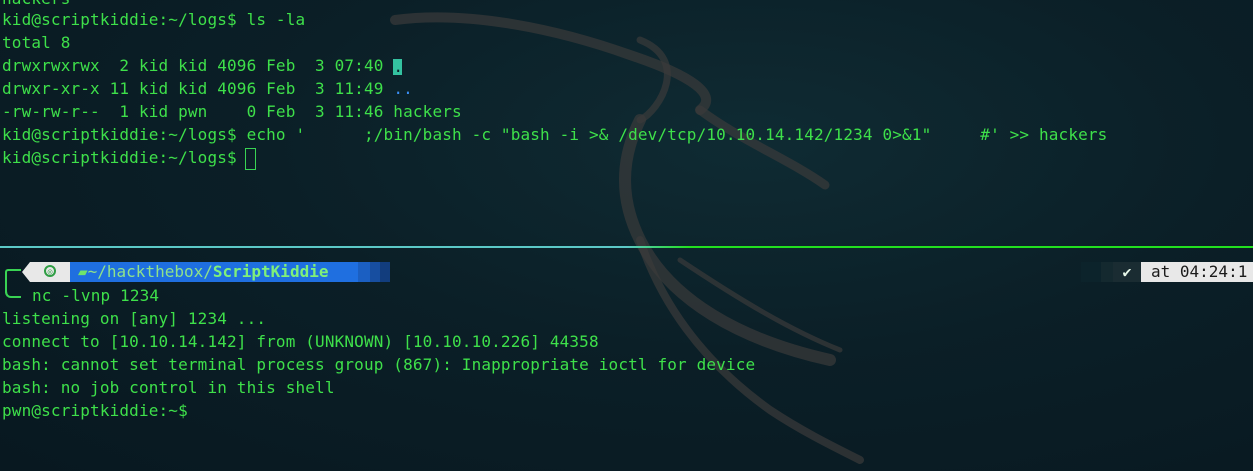  I want to click on terminal-cursor, so click(250, 158).